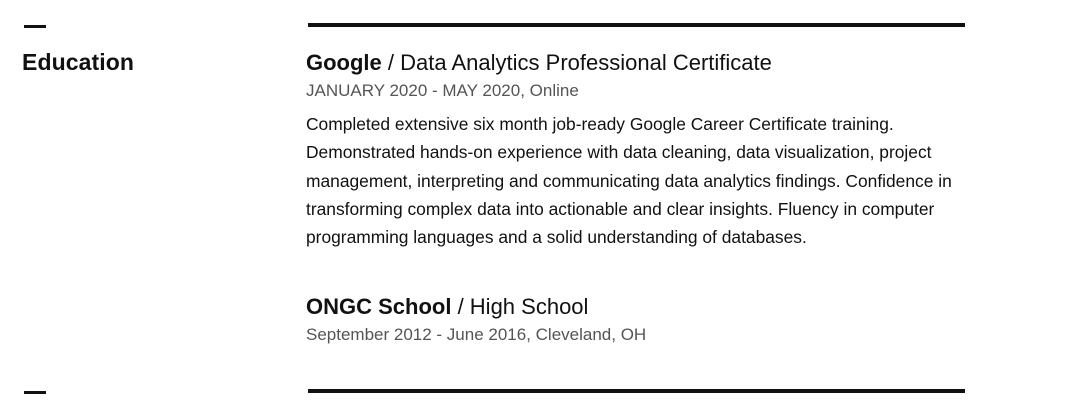 The image size is (1089, 403). I want to click on section-divider-dash-top, so click(35, 26).